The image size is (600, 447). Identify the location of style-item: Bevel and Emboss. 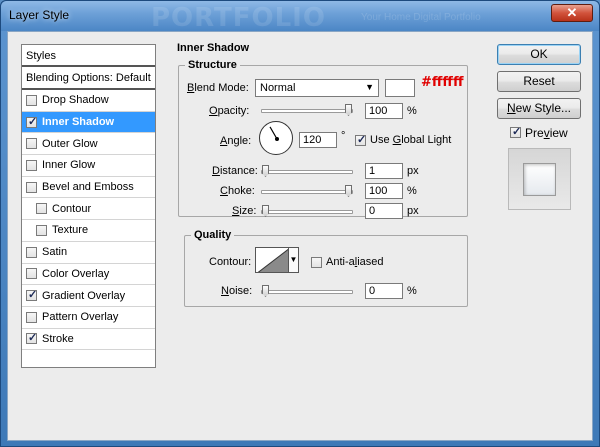
(88, 188).